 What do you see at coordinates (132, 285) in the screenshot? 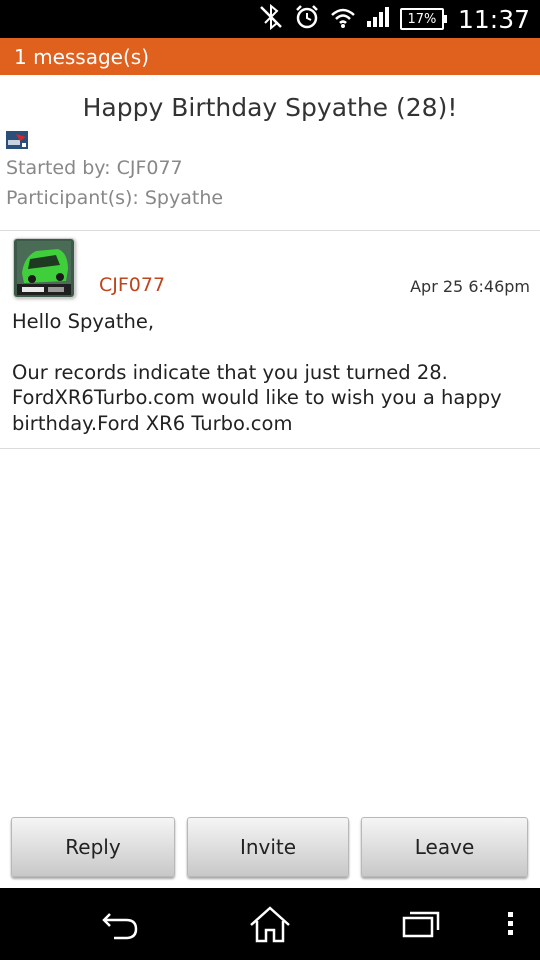
I see `message-author: CJF077` at bounding box center [132, 285].